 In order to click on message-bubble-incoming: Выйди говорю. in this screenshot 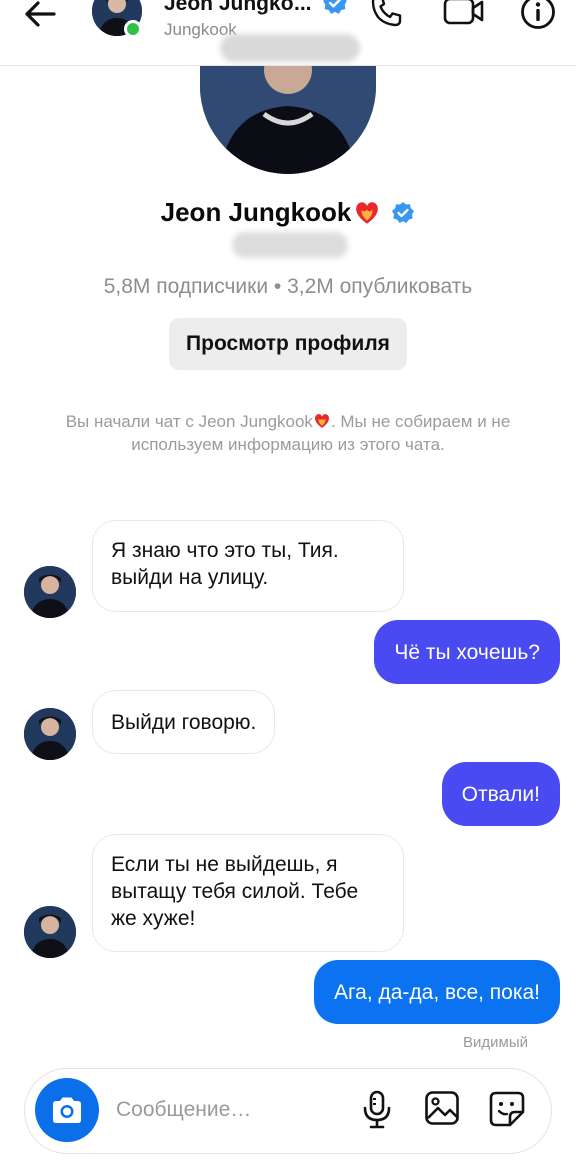, I will do `click(184, 722)`.